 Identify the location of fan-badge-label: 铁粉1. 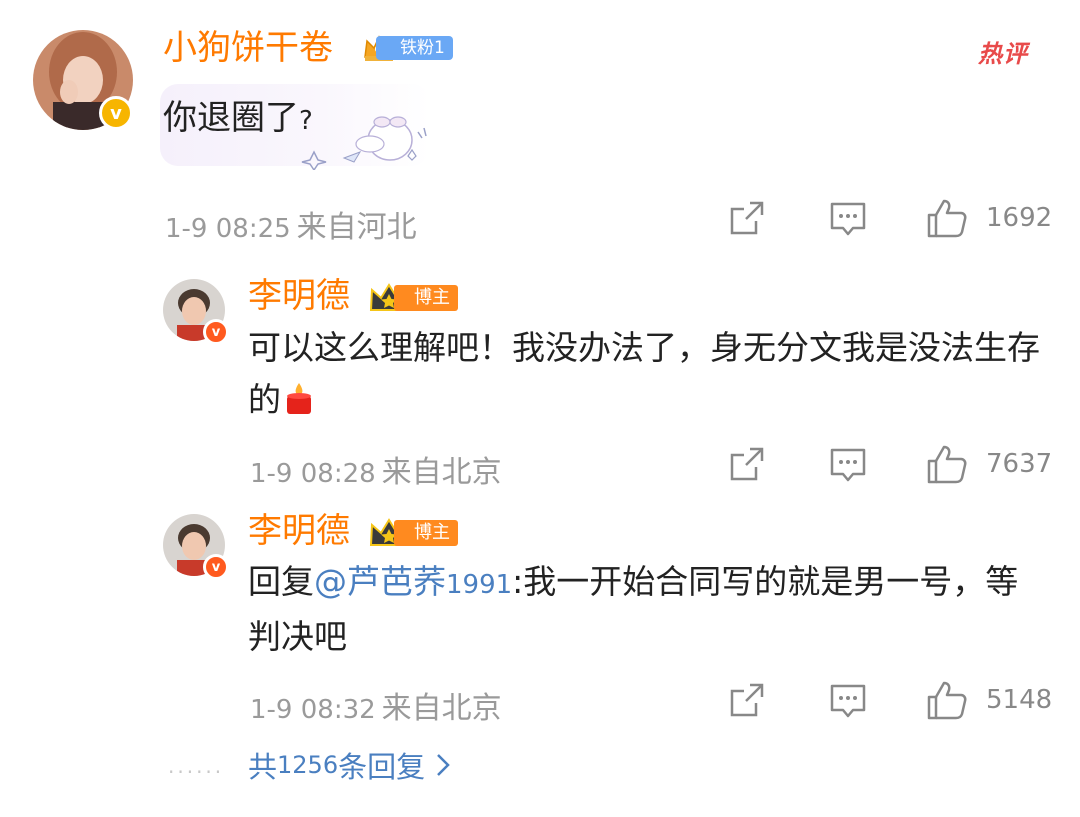
(414, 48).